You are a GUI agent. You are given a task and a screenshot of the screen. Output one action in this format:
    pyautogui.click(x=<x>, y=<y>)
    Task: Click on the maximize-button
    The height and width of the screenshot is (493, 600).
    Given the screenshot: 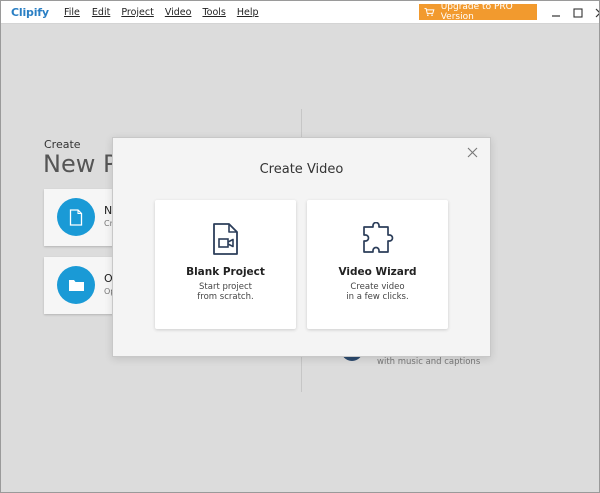 What is the action you would take?
    pyautogui.click(x=578, y=12)
    